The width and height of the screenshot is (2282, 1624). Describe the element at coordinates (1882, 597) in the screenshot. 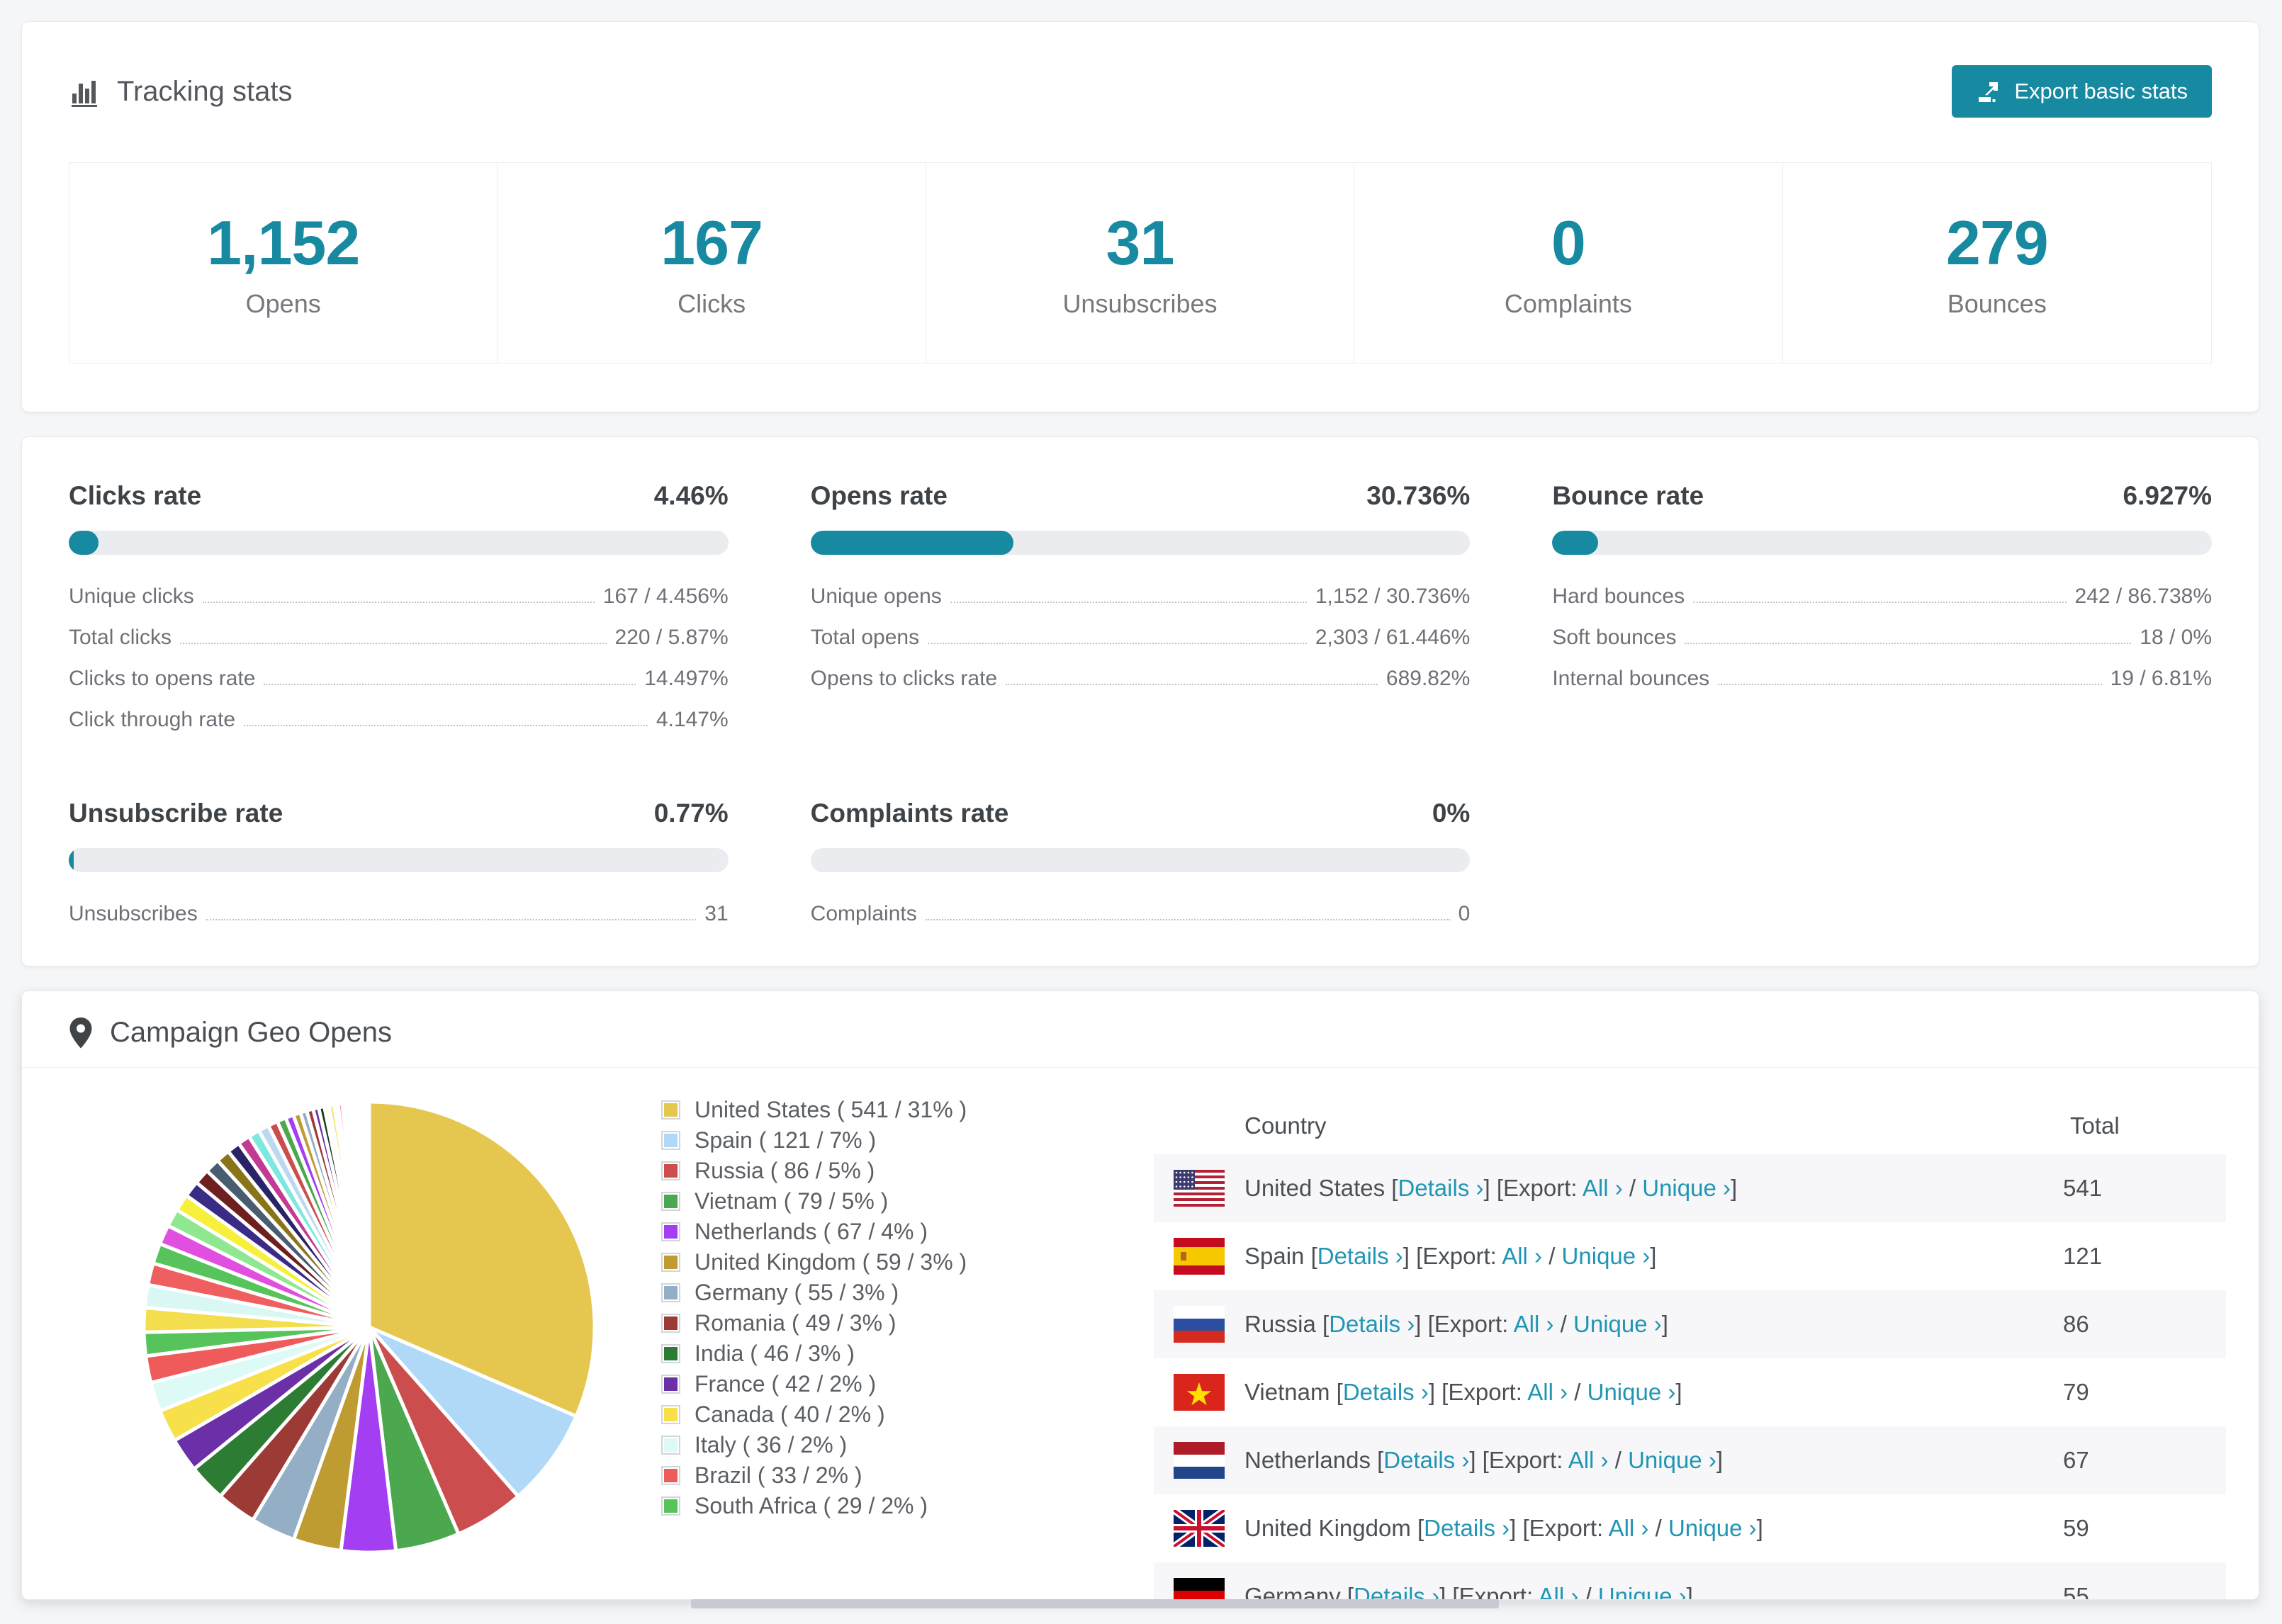

I see `rate-row: Hard bounces 242 / 86.738%` at that location.